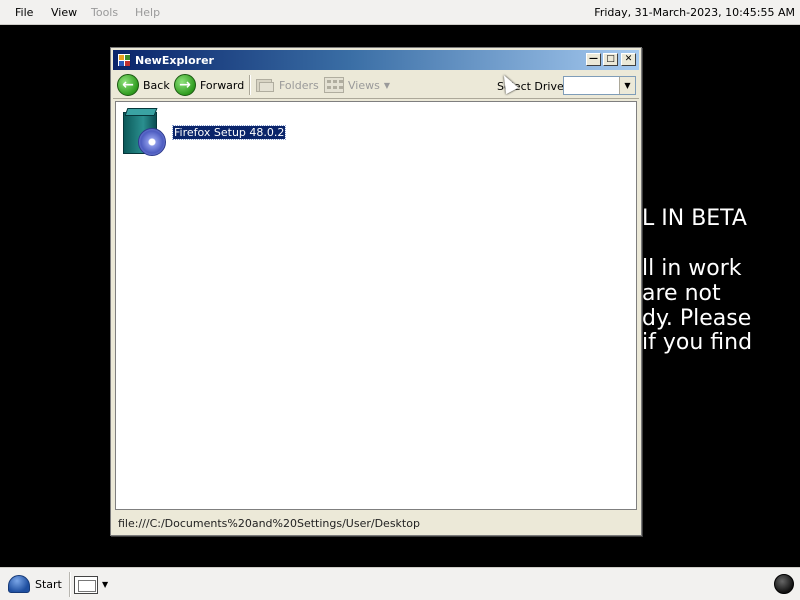 The height and width of the screenshot is (600, 800). I want to click on file-item: Firefox Setup 48.0.2, so click(203, 133).